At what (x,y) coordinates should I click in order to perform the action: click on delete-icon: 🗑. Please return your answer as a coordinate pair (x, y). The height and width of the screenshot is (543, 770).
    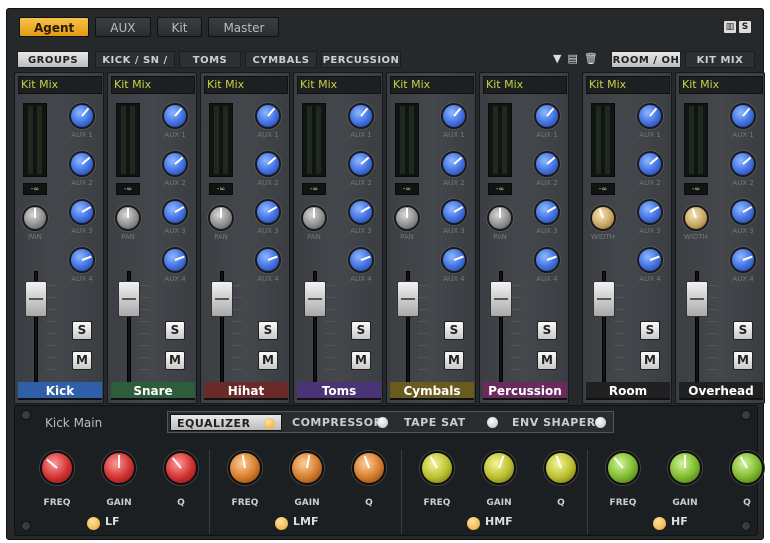
    Looking at the image, I should click on (591, 58).